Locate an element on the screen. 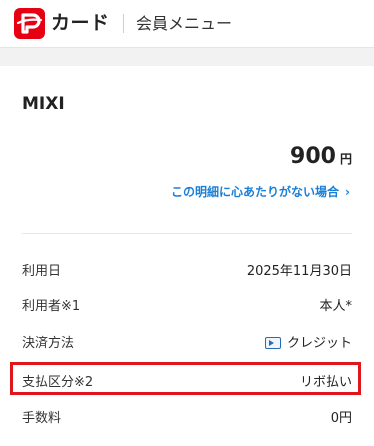  amount-display: 900 円 is located at coordinates (321, 156).